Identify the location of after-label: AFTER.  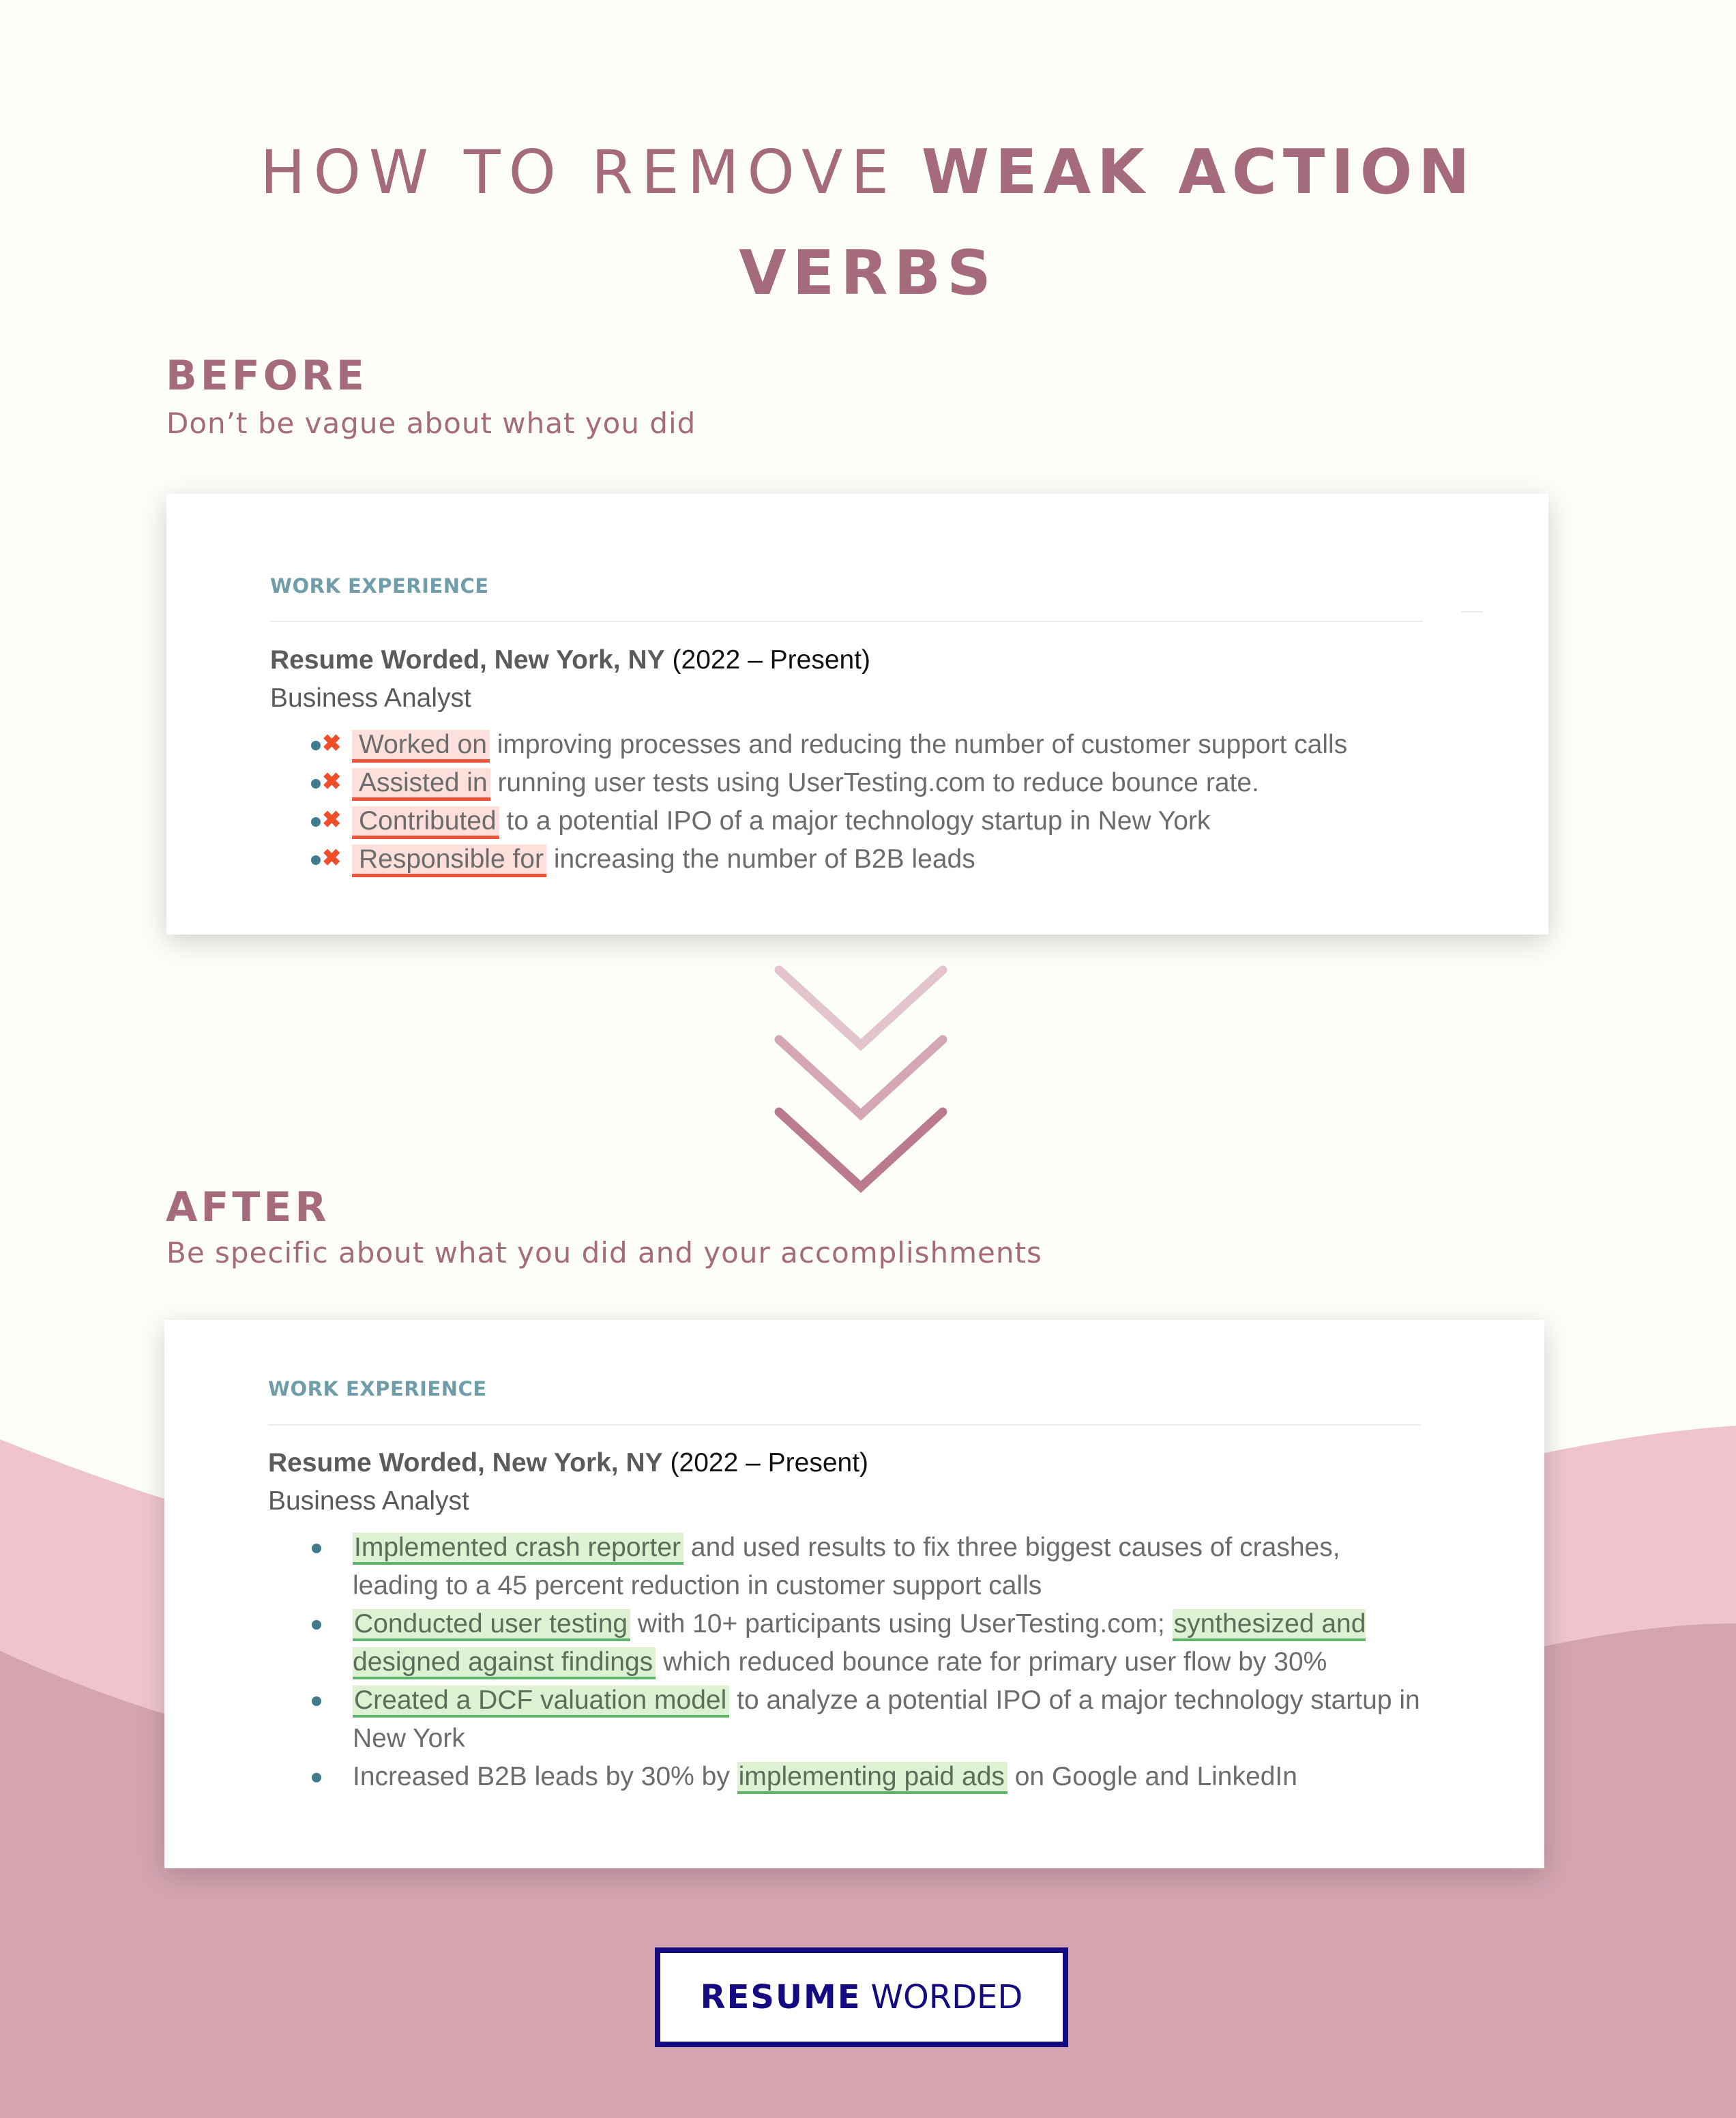
(248, 1207).